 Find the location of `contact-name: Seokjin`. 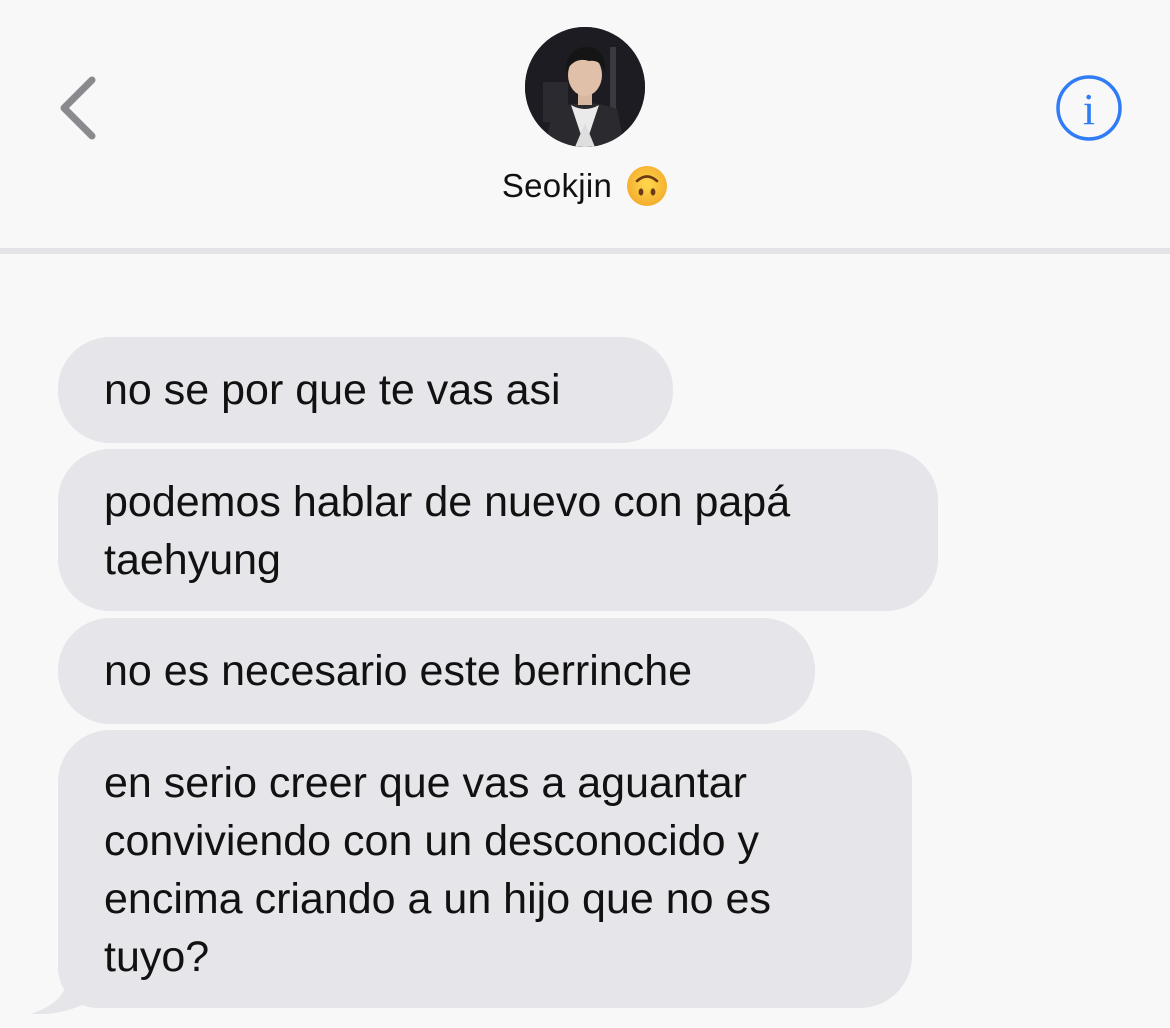

contact-name: Seokjin is located at coordinates (557, 185).